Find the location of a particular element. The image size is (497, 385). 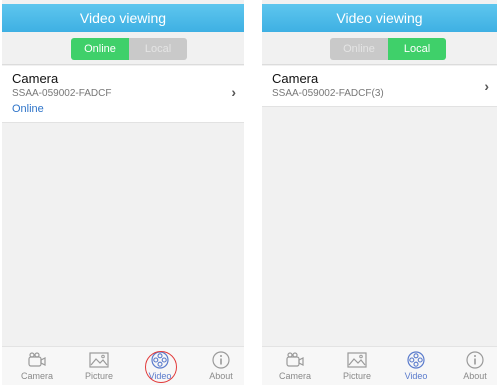

list-item-camera: Camera SSAA-059002-FADCF Online › is located at coordinates (123, 94).